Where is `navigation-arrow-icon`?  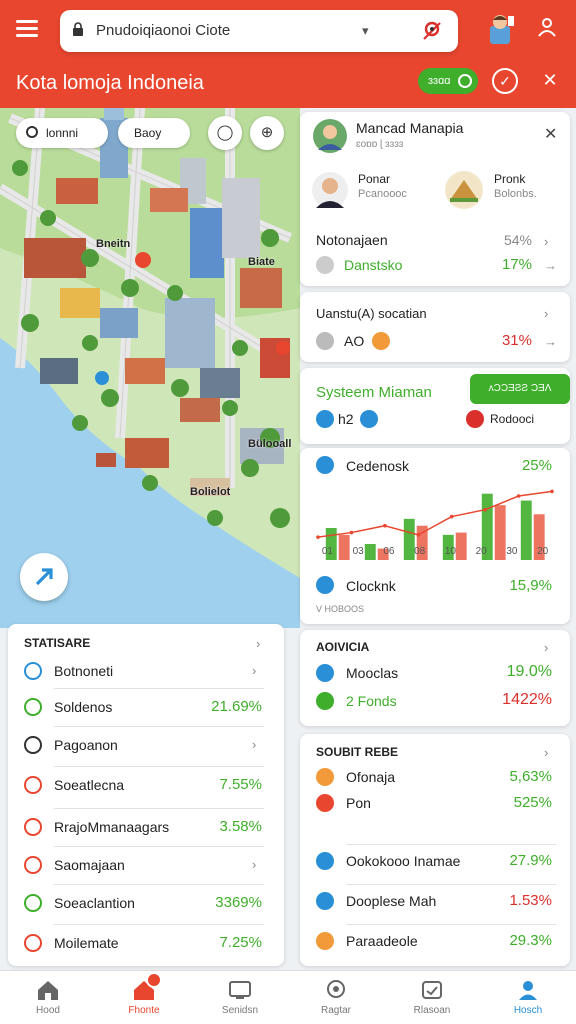
navigation-arrow-icon is located at coordinates (44, 577).